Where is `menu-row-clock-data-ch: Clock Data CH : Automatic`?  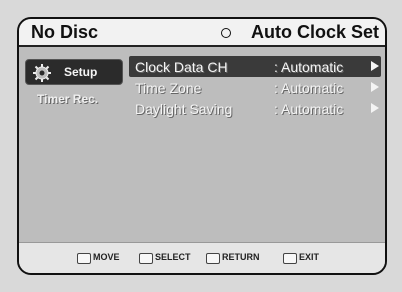
menu-row-clock-data-ch: Clock Data CH : Automatic is located at coordinates (255, 66).